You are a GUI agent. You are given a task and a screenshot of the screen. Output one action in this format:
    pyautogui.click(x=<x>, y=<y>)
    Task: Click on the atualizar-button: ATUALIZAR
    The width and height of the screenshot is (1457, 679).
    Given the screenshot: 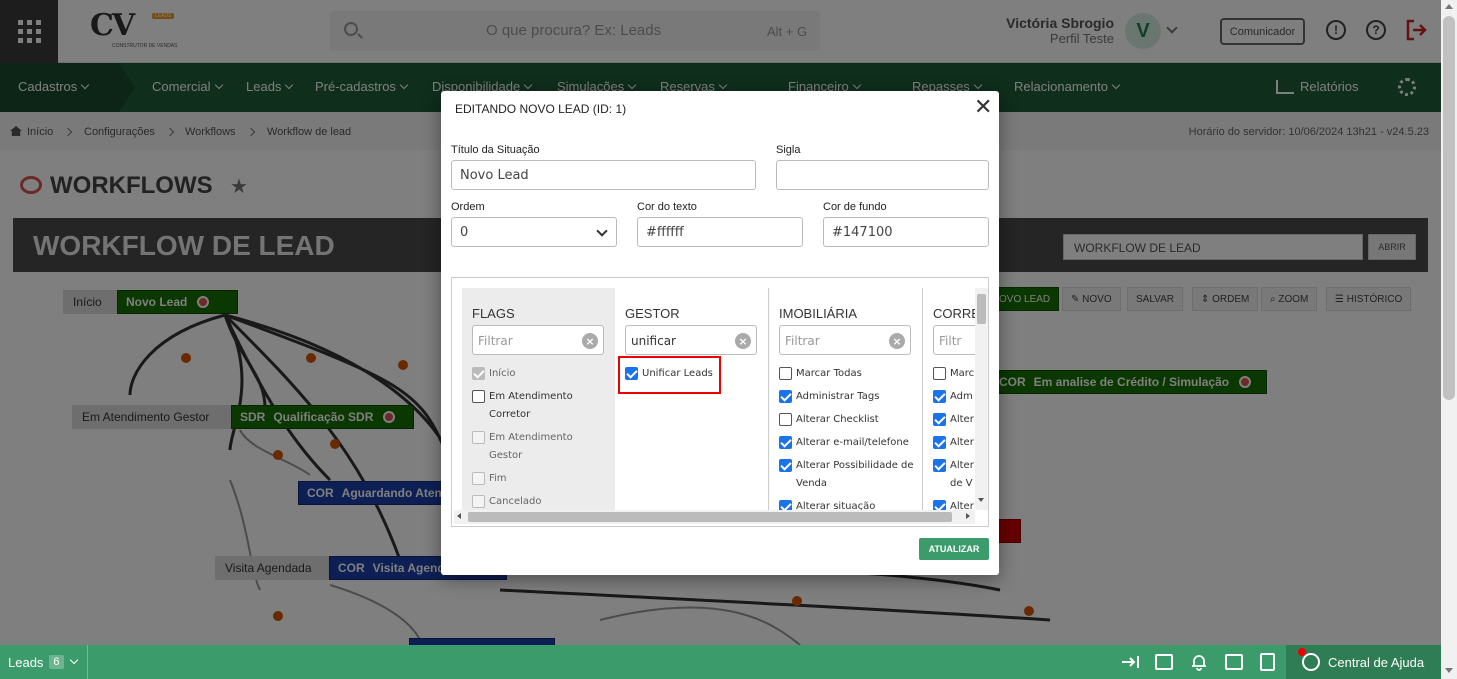 What is the action you would take?
    pyautogui.click(x=954, y=549)
    